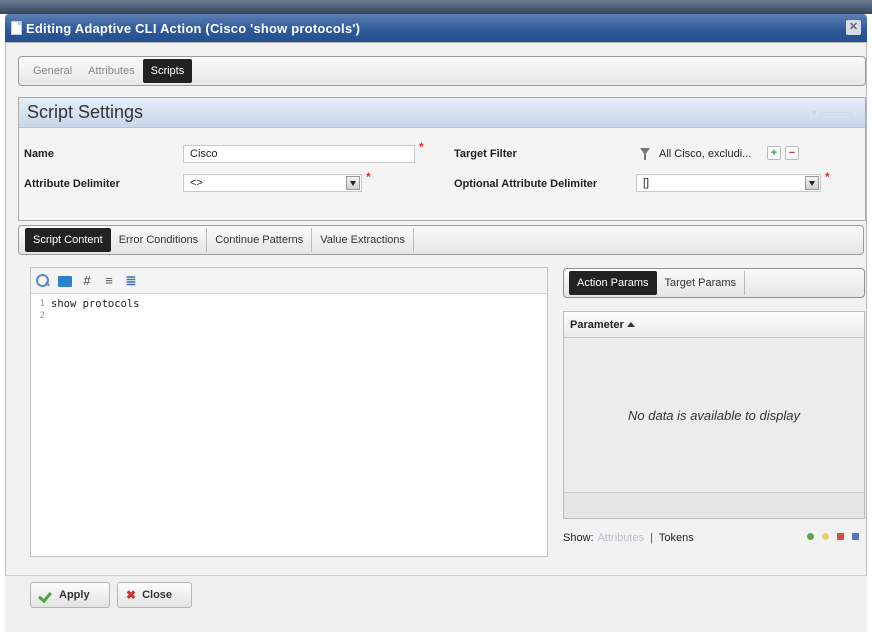  I want to click on tab-attributes: Attributes, so click(111, 71).